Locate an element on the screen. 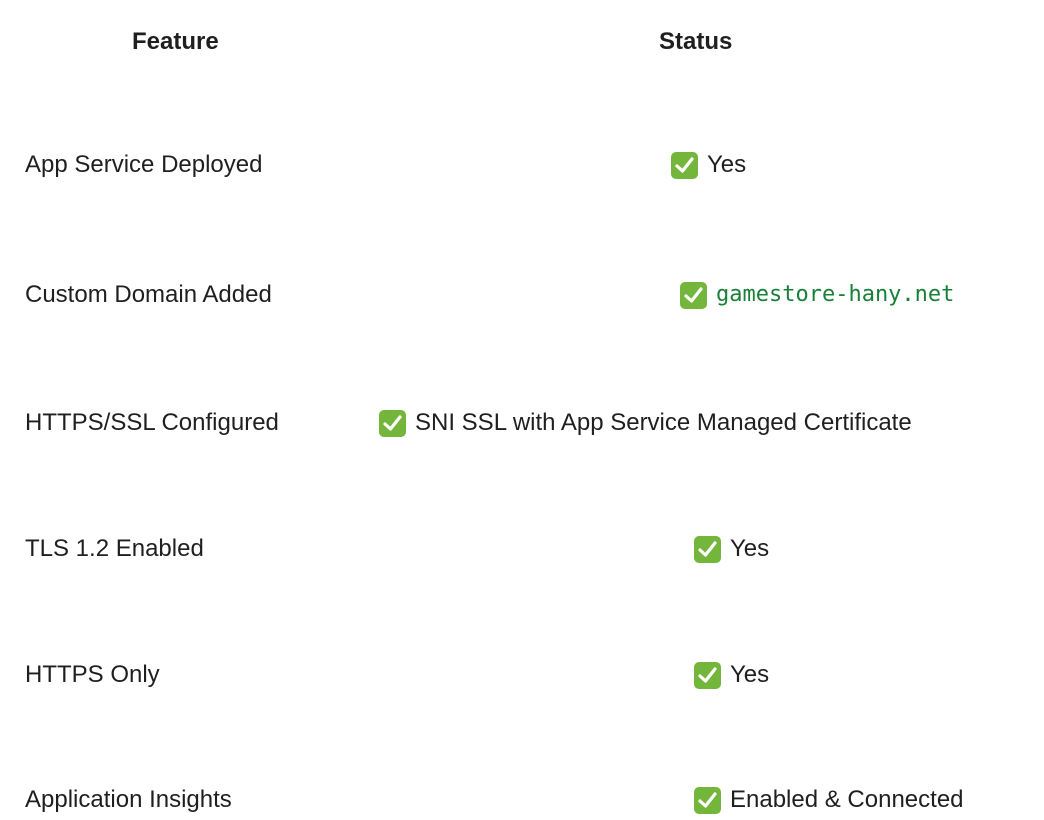 Image resolution: width=1044 pixels, height=820 pixels. table-row: Custom Domain Added gamestore-hany.net is located at coordinates (522, 295).